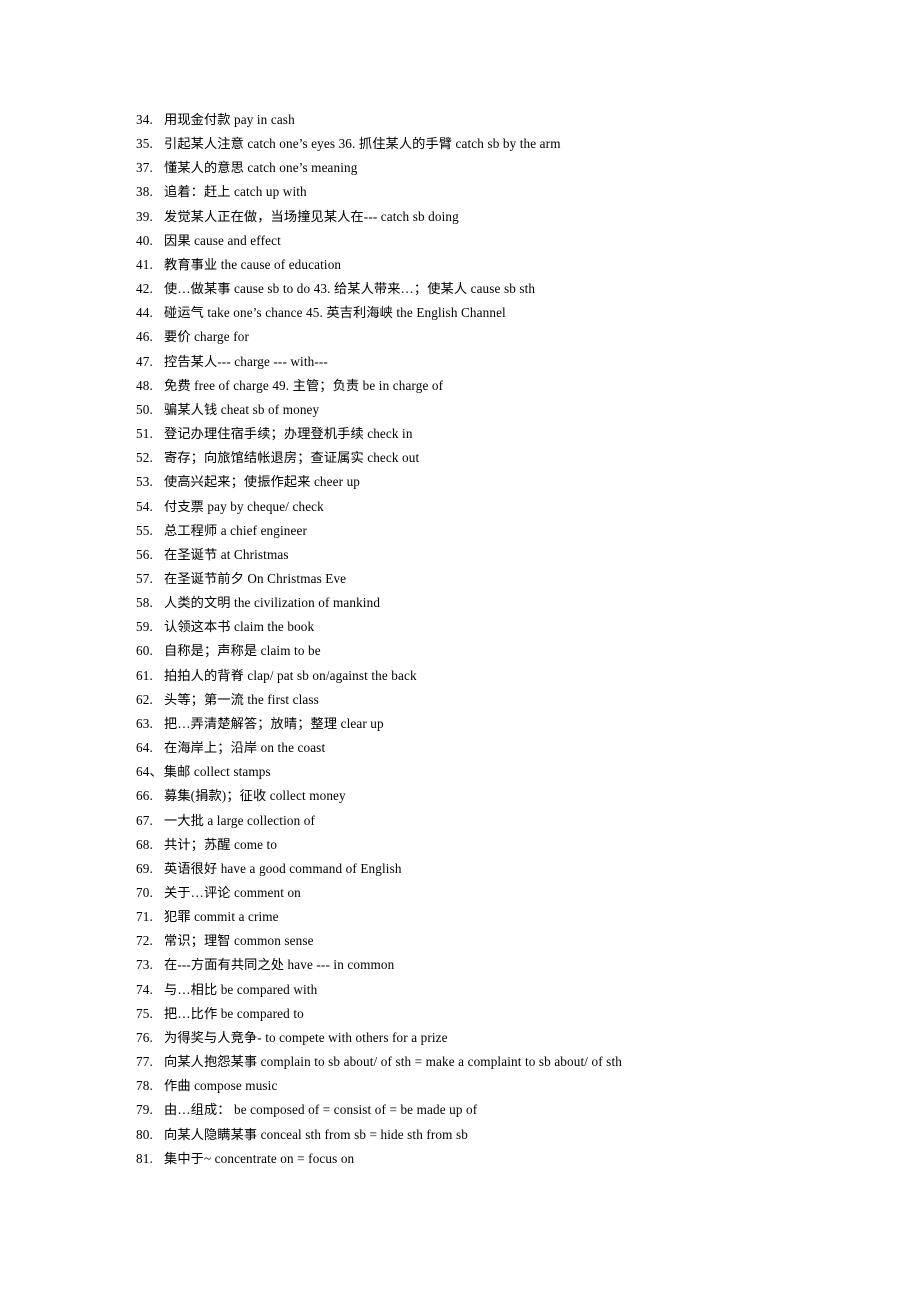 Image resolution: width=920 pixels, height=1302 pixels. Describe the element at coordinates (235, 192) in the screenshot. I see `entry-text: 追着：赶上 catch up with` at that location.